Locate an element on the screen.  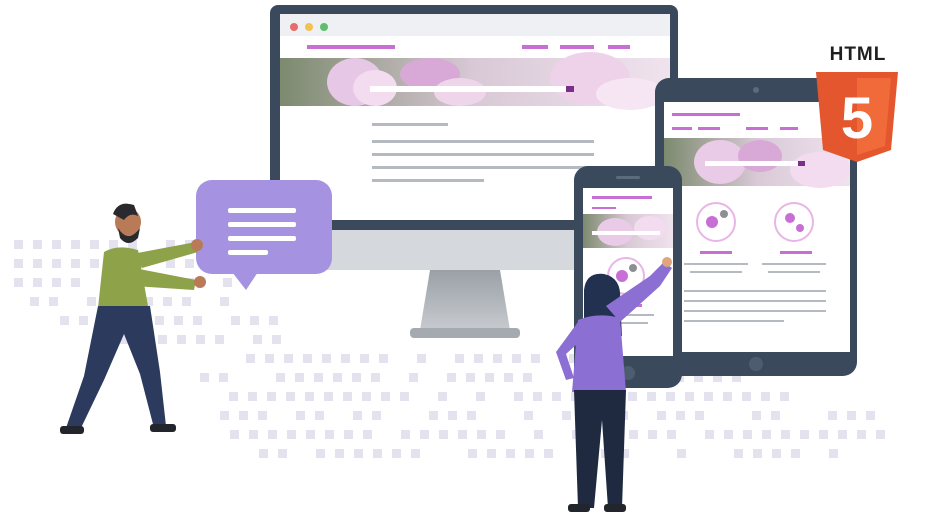
html5-label: HTML is located at coordinates (858, 54).